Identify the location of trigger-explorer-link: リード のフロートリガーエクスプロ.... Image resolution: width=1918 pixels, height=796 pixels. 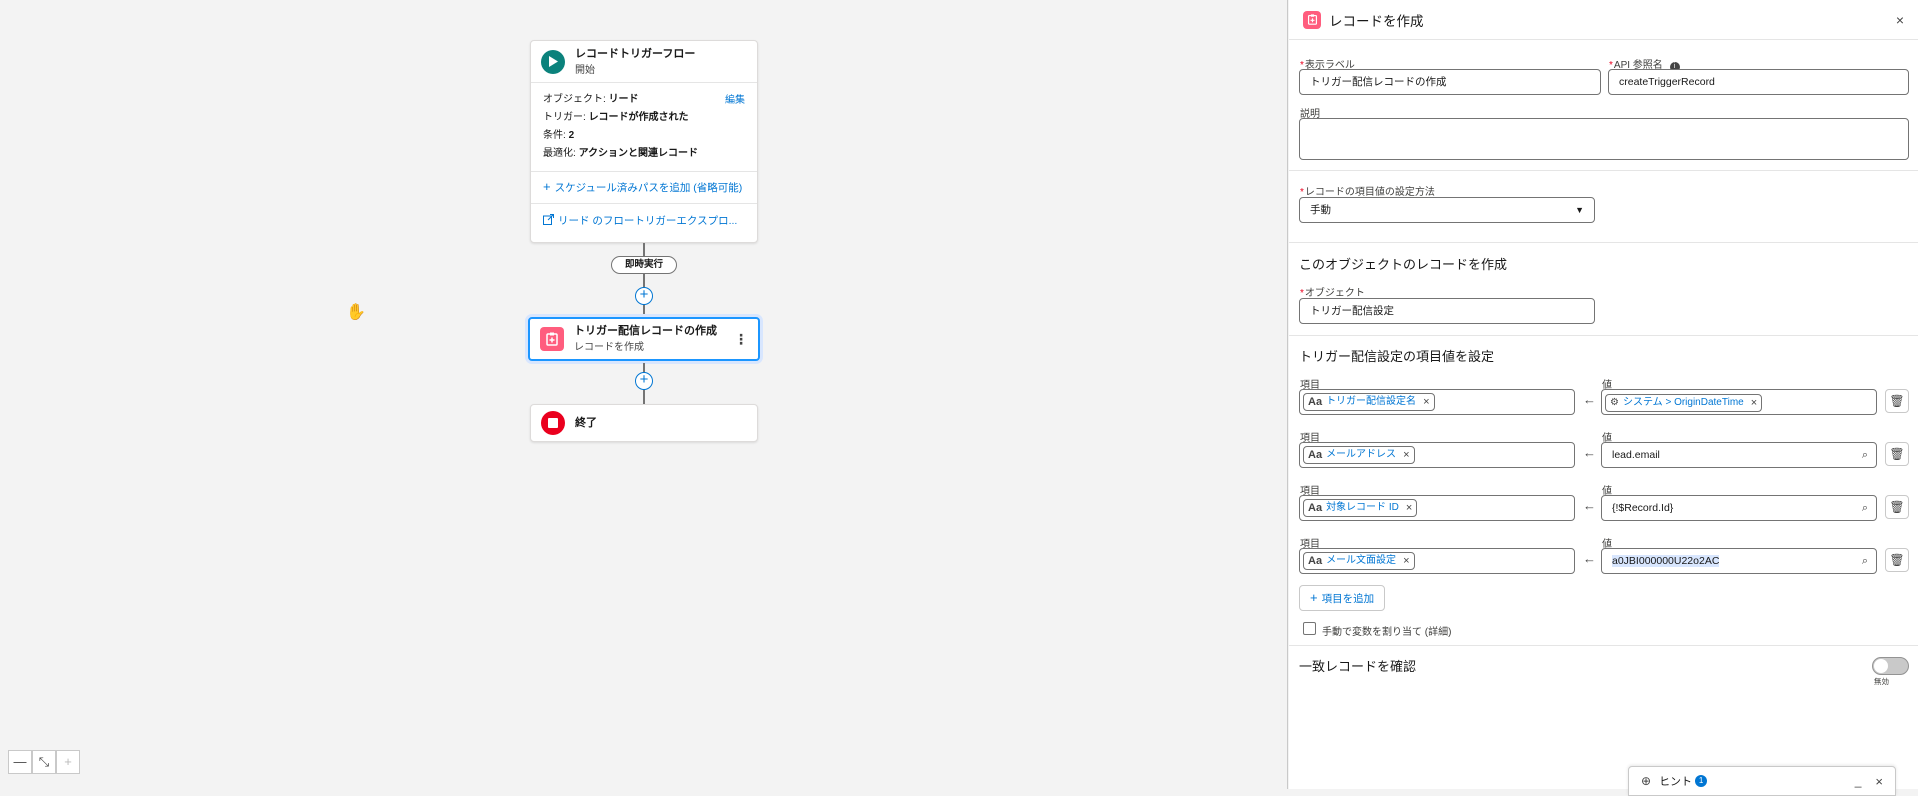
(644, 220).